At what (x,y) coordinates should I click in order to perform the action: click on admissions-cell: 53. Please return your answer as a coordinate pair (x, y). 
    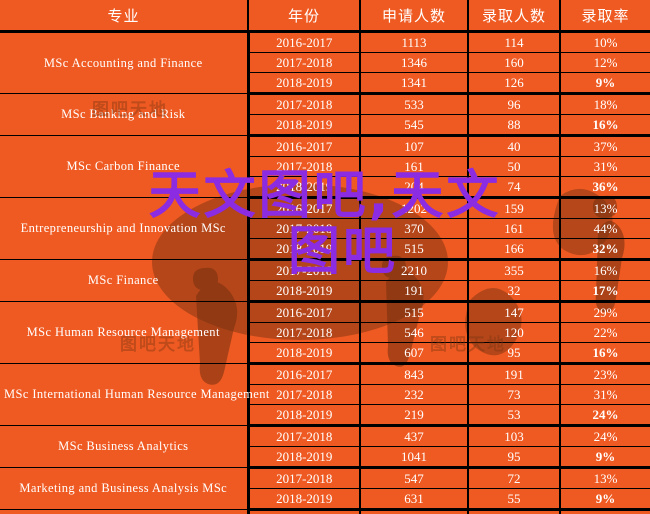
    Looking at the image, I should click on (514, 415).